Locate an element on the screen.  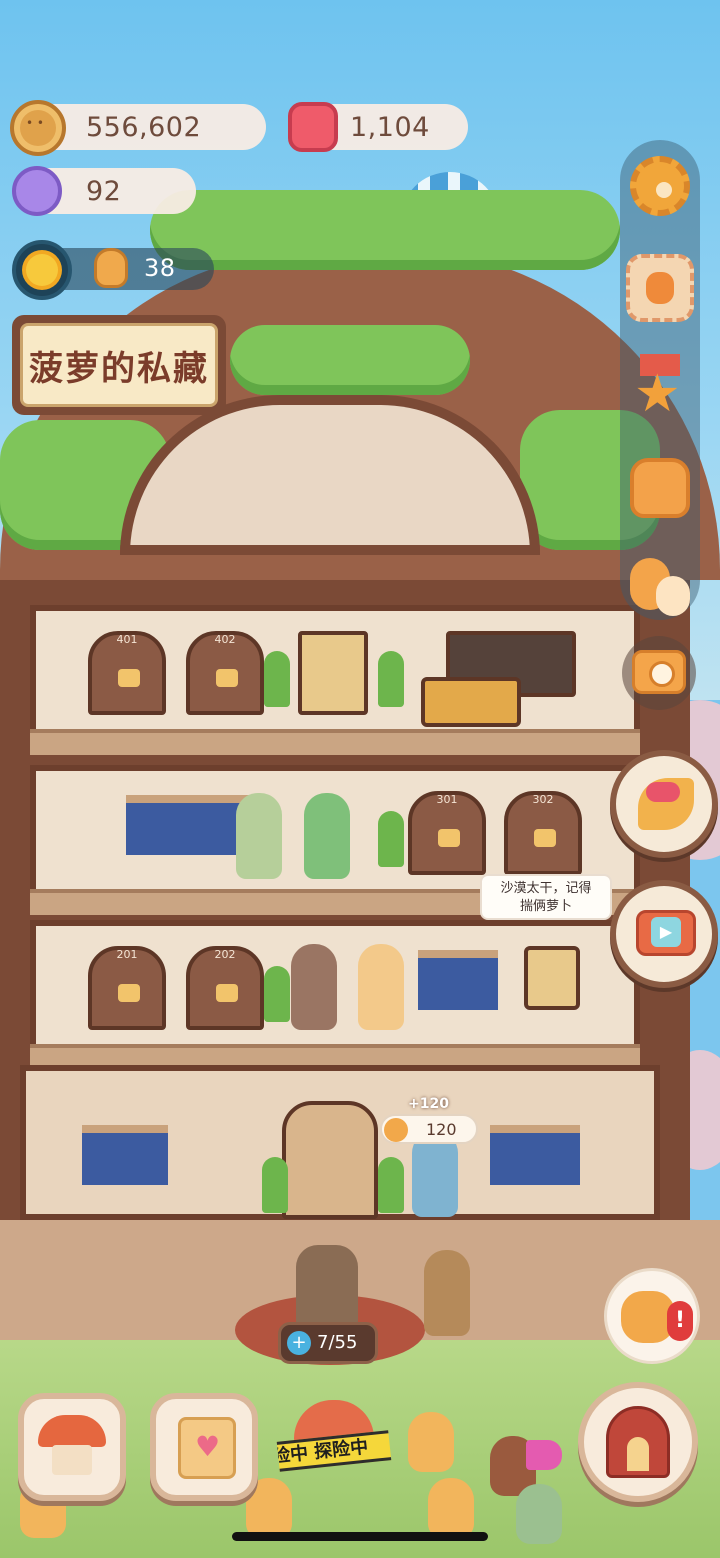
camera-icon is located at coordinates (659, 672).